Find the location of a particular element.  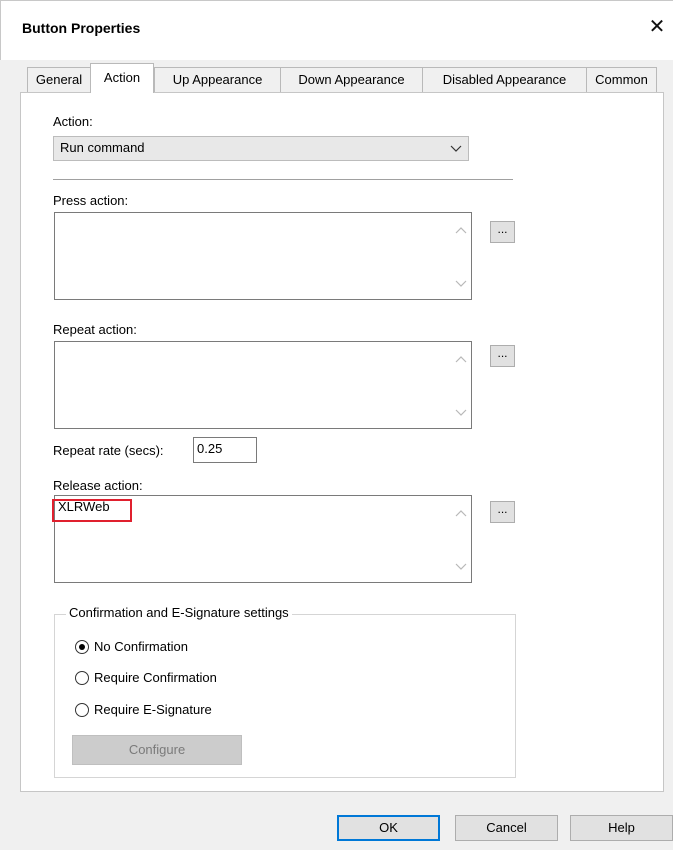

close-icon: ✕ is located at coordinates (657, 27).